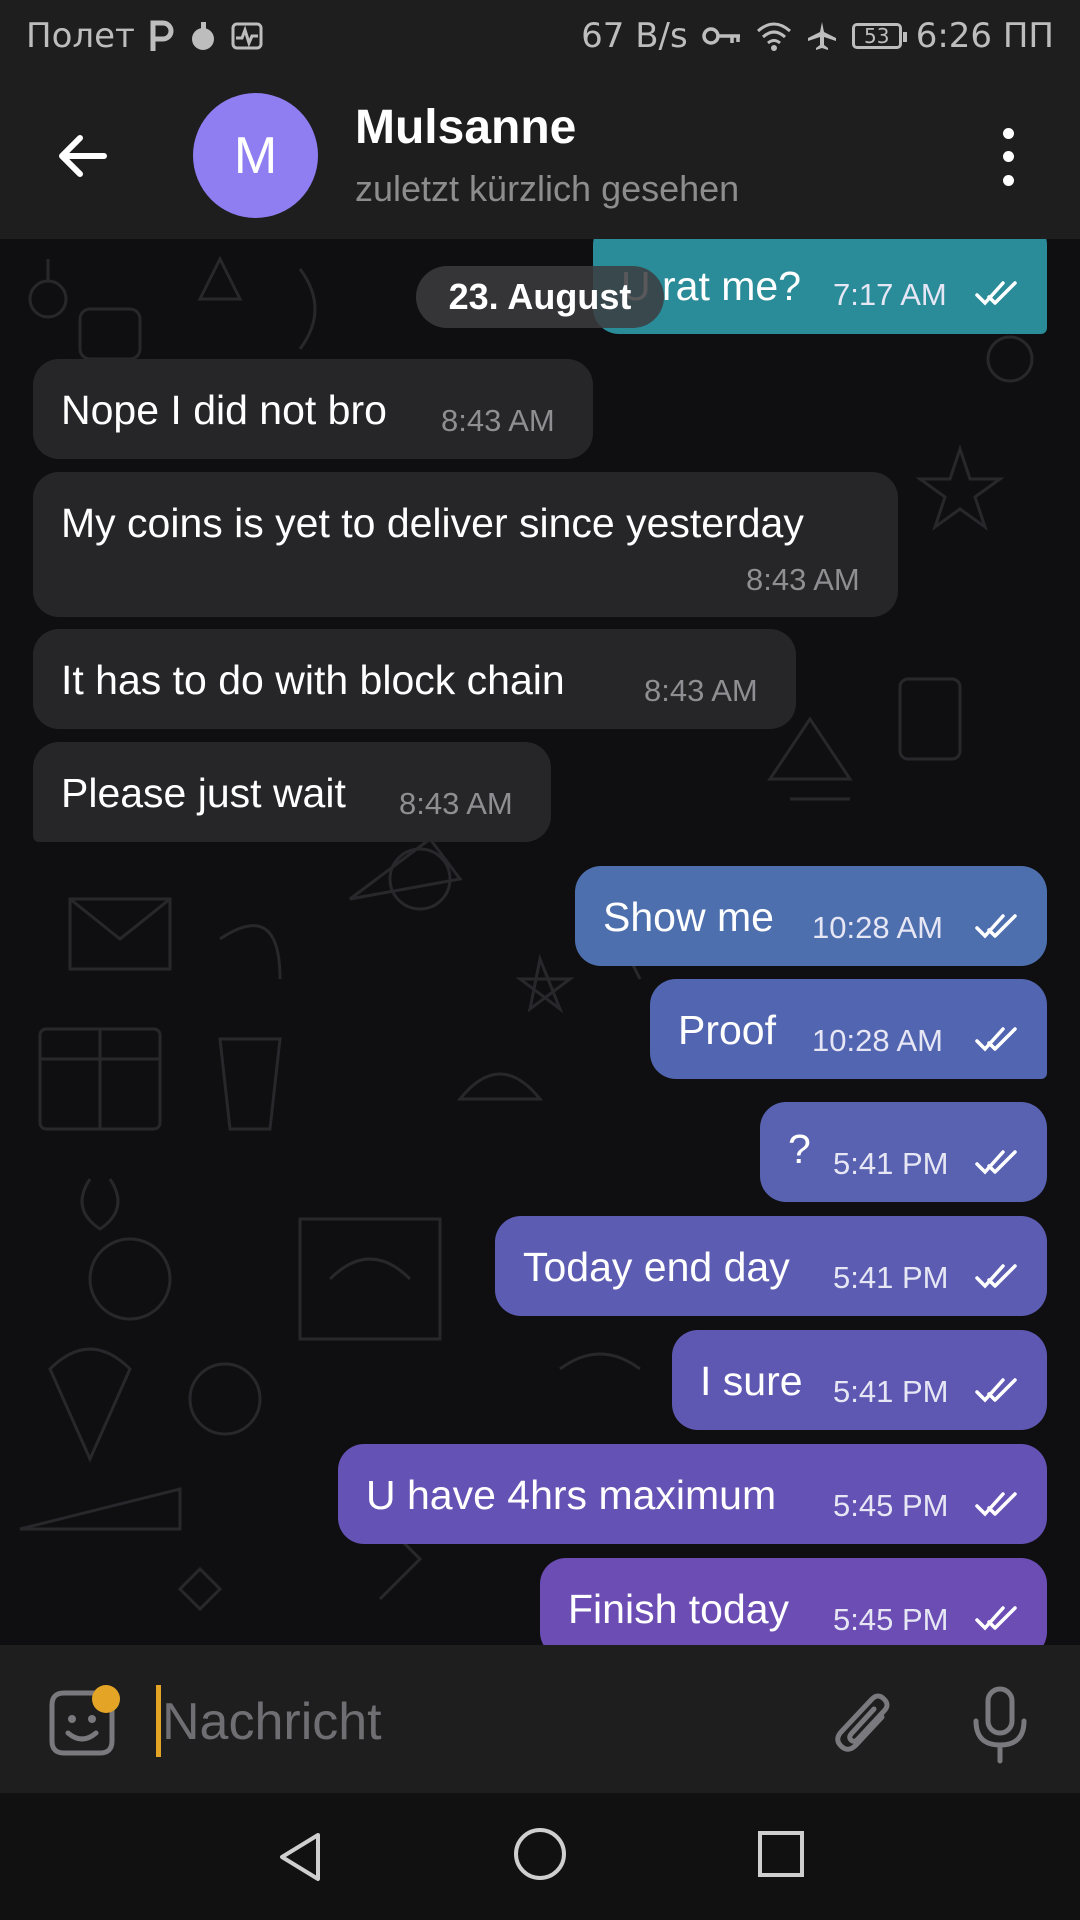 The height and width of the screenshot is (1920, 1080). What do you see at coordinates (80, 36) in the screenshot?
I see `carrier-name: Полет` at bounding box center [80, 36].